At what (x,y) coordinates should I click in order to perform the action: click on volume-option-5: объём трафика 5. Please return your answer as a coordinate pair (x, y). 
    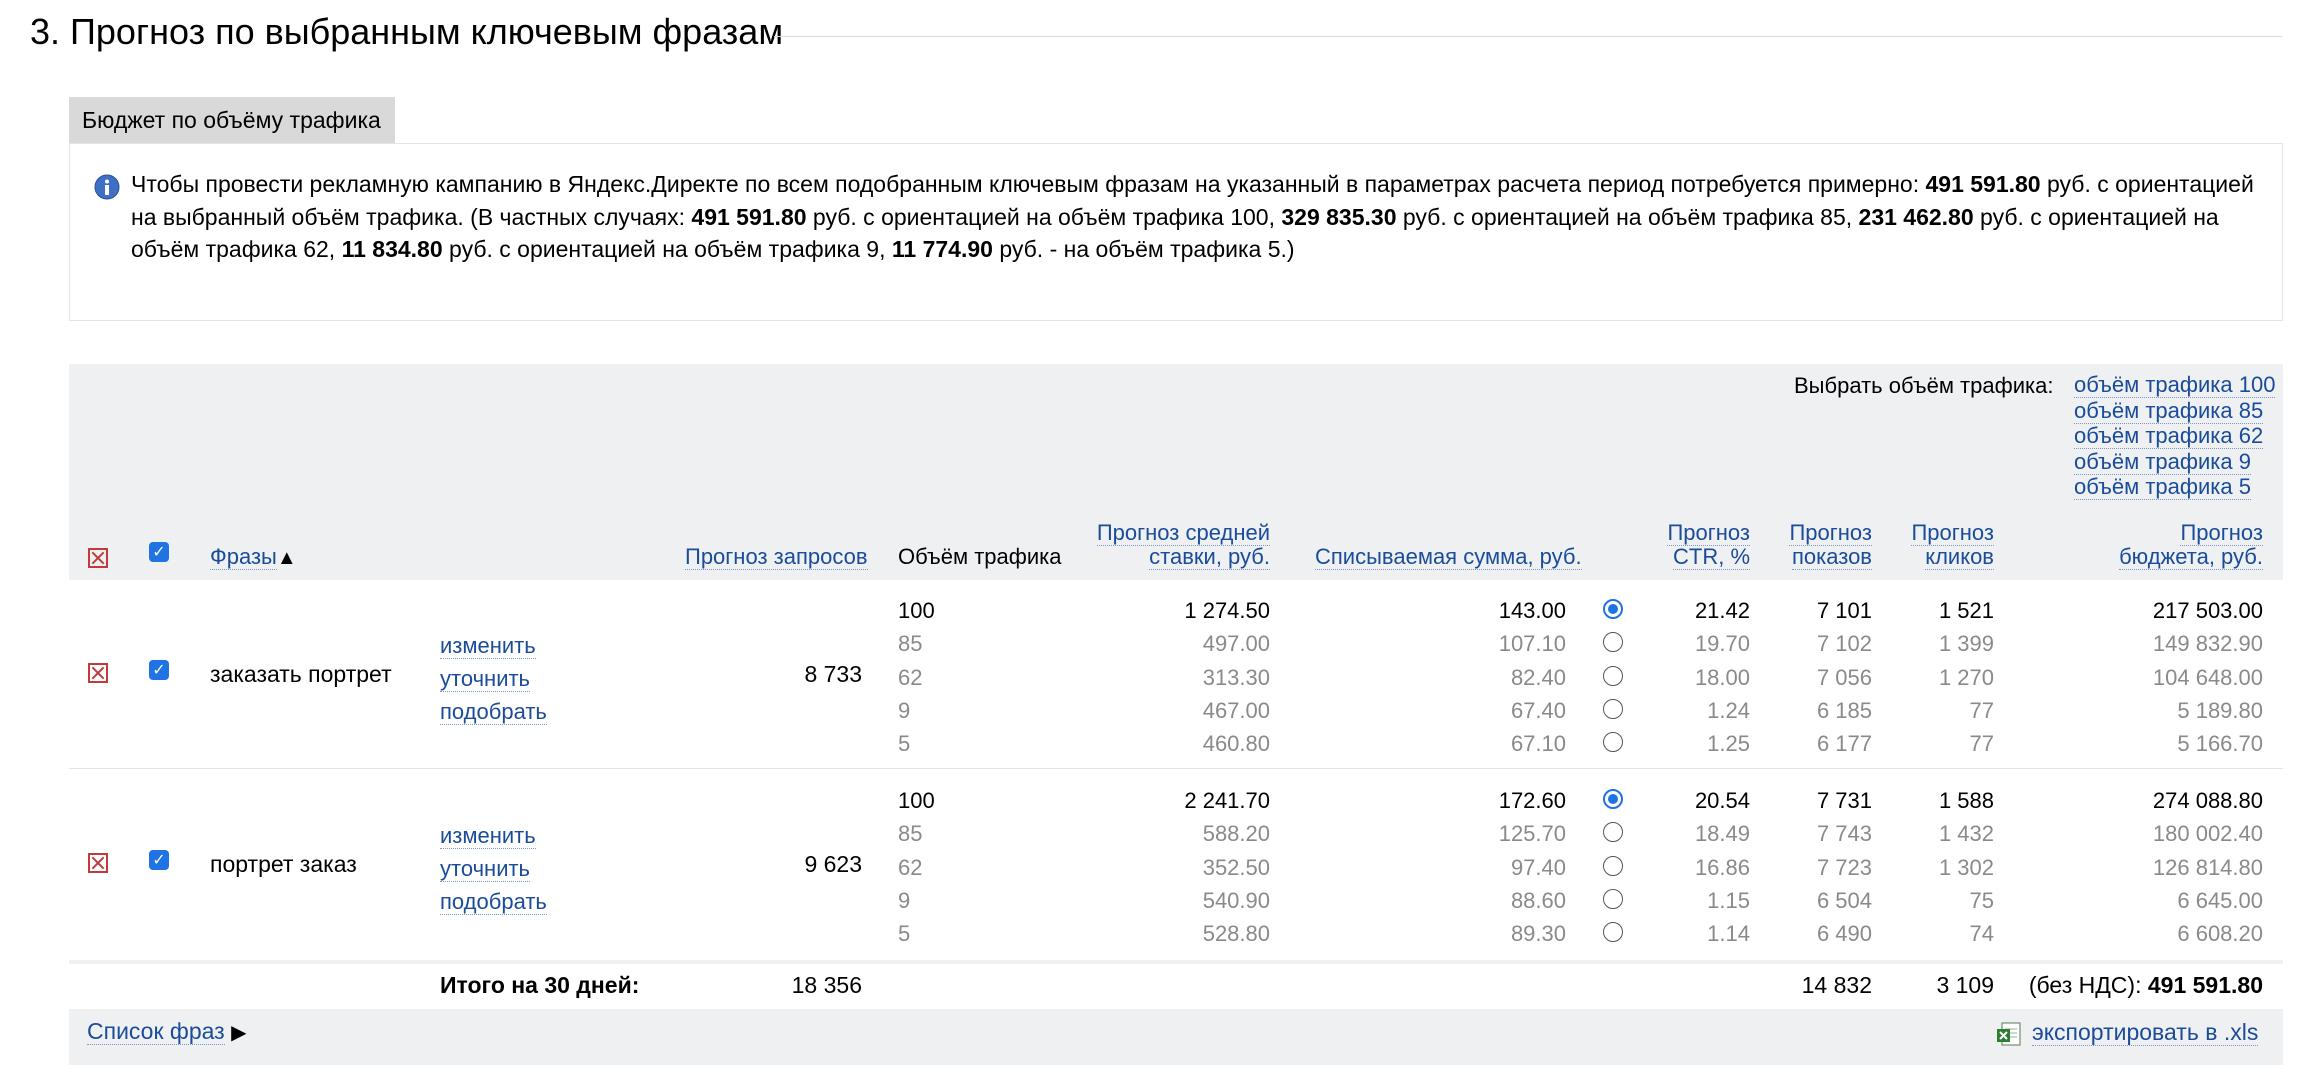
    Looking at the image, I should click on (2162, 487).